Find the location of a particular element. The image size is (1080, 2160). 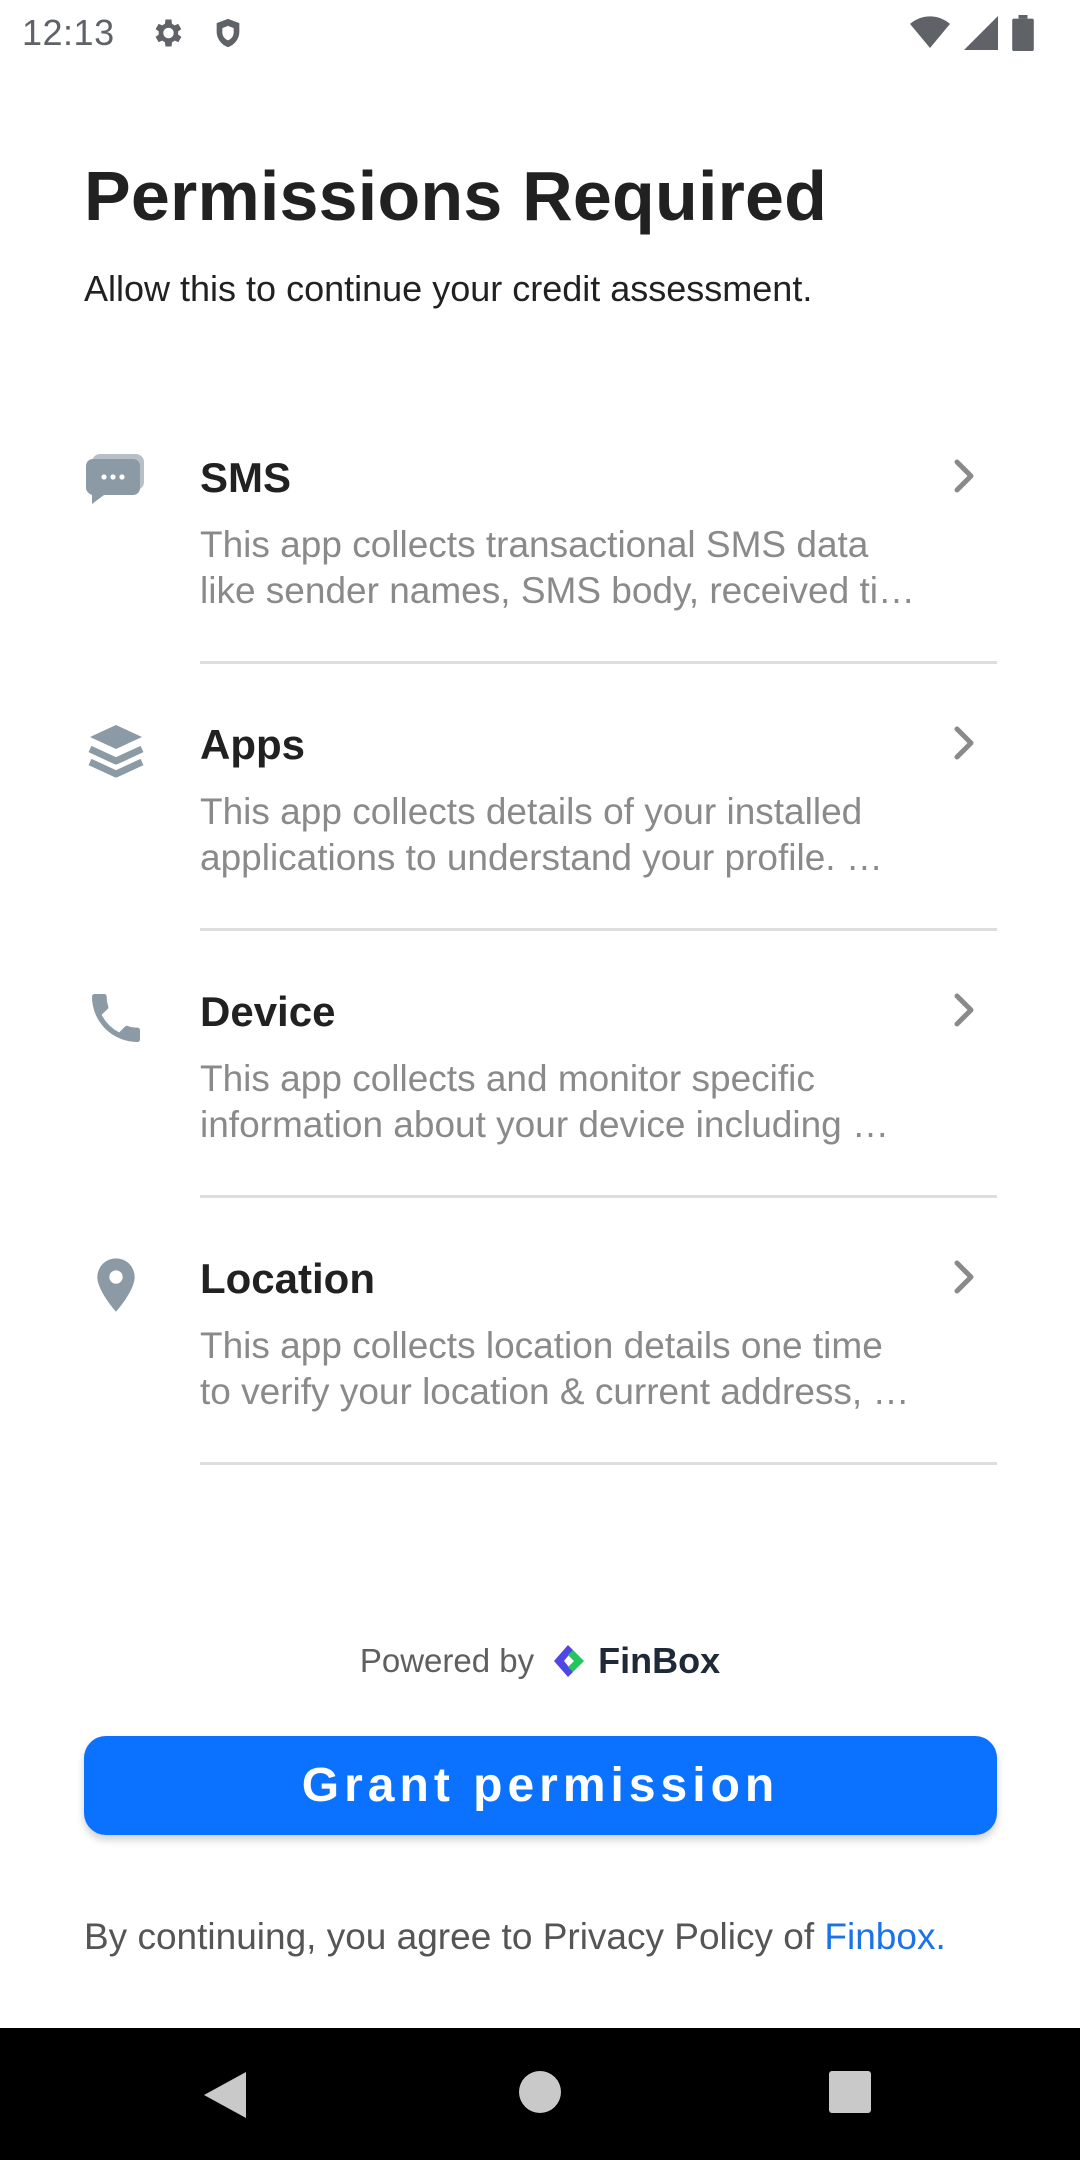

page-title: Permissions Required is located at coordinates (456, 196).